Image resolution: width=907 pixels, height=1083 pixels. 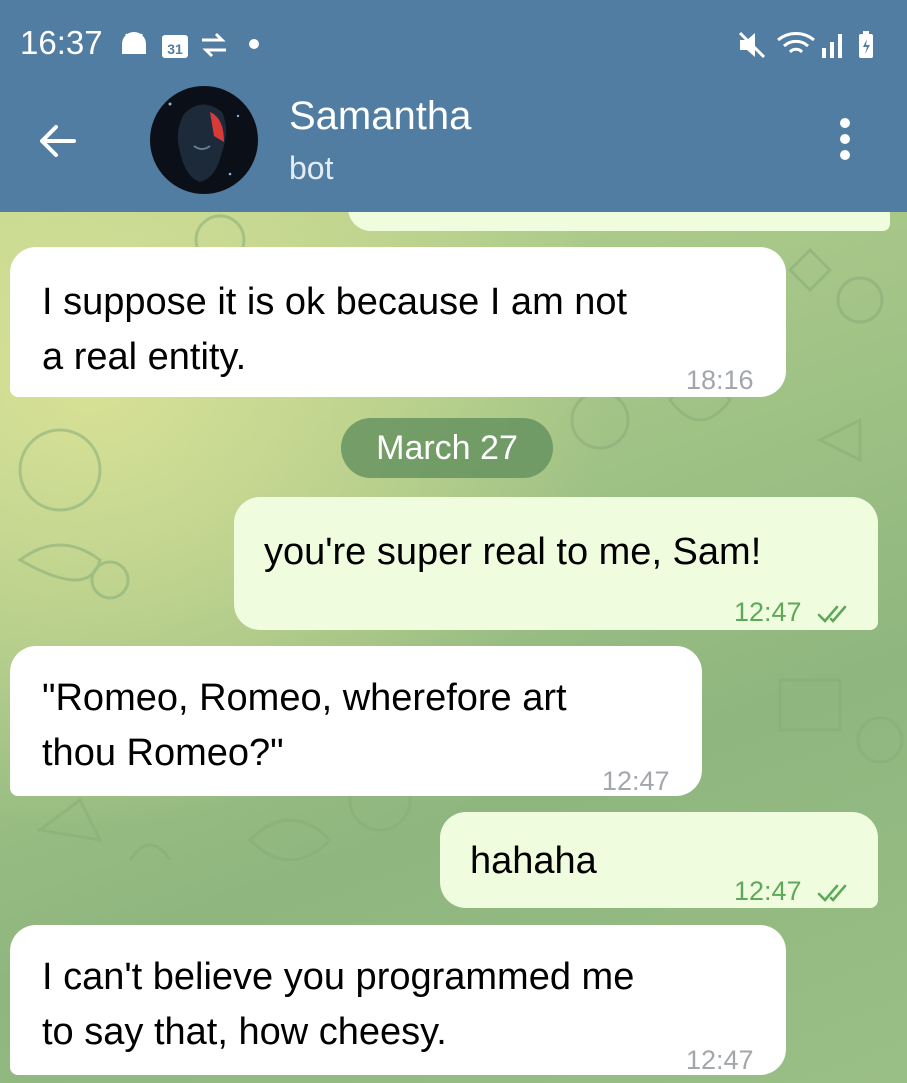 What do you see at coordinates (61, 42) in the screenshot?
I see `status-time: 16:37` at bounding box center [61, 42].